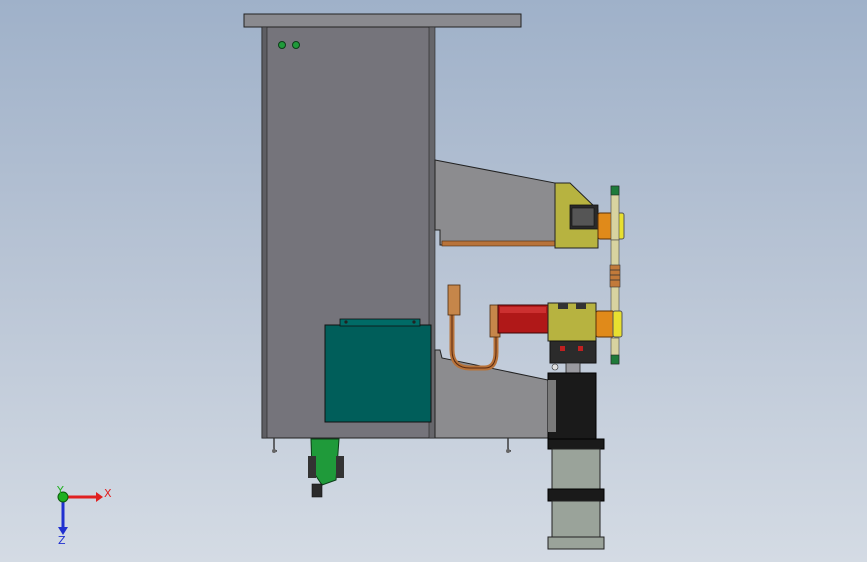 The width and height of the screenshot is (867, 562). I want to click on mount-hook-right, so click(509, 445).